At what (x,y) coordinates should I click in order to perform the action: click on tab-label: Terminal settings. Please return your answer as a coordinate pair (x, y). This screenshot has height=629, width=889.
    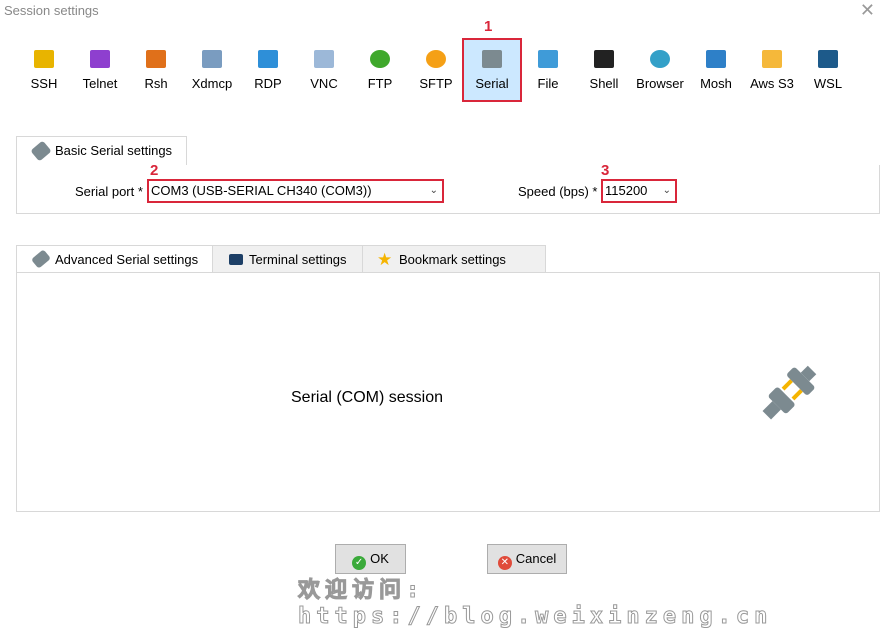
    Looking at the image, I should click on (298, 259).